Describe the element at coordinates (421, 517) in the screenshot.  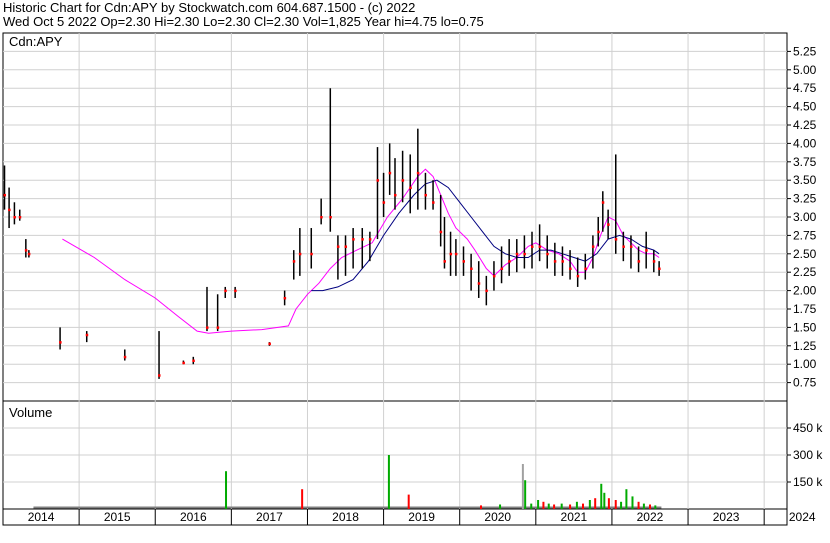
I see `x-tick-label: 2019` at that location.